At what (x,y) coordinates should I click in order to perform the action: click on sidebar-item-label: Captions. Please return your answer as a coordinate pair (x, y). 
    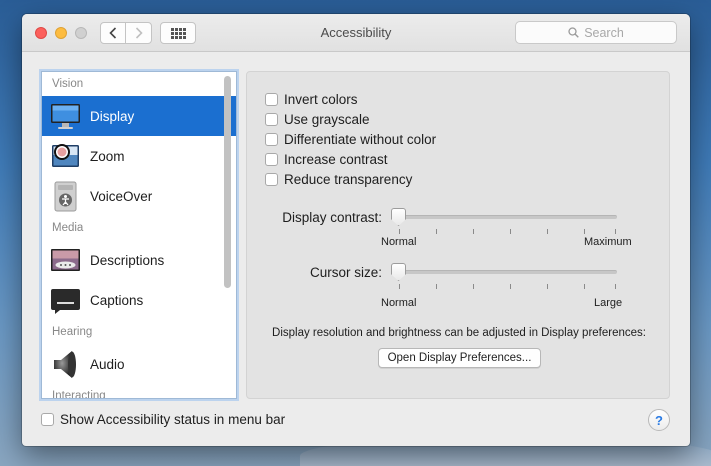
    Looking at the image, I should click on (117, 300).